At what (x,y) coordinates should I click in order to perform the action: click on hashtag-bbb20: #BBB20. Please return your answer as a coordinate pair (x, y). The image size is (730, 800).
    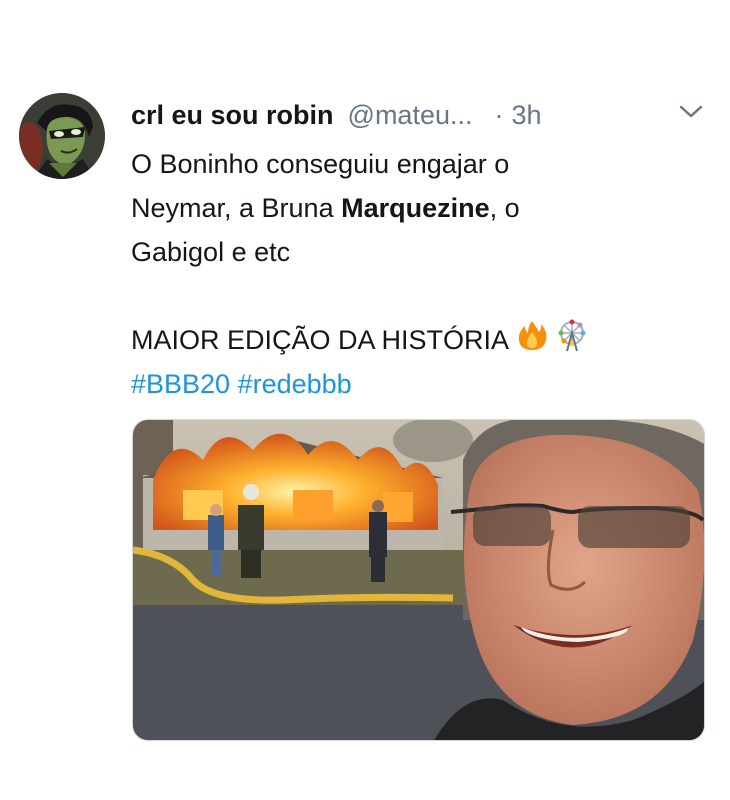
    Looking at the image, I should click on (180, 384).